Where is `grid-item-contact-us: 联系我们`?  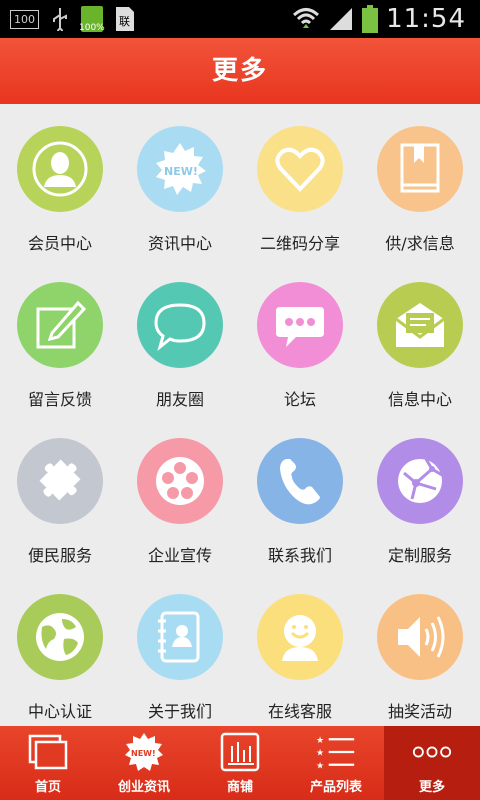
grid-item-contact-us: 联系我们 is located at coordinates (300, 494).